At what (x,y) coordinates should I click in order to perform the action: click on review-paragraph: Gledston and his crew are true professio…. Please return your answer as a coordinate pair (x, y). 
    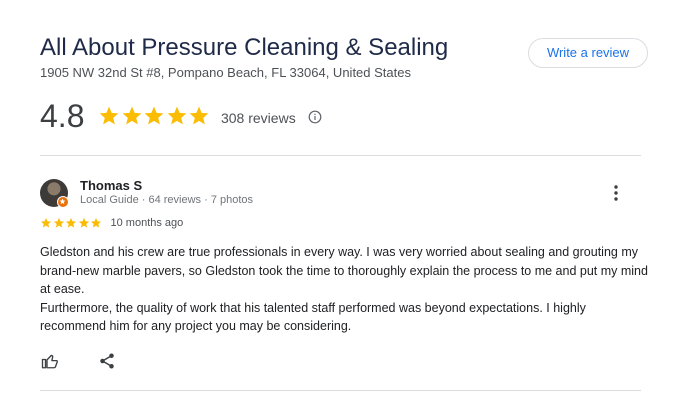
    Looking at the image, I should click on (344, 271).